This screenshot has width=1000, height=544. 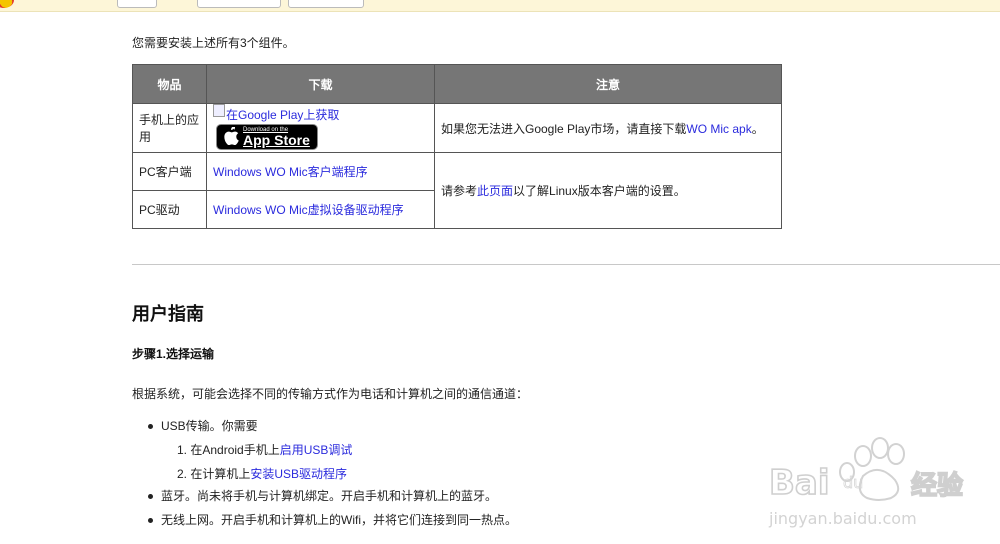 What do you see at coordinates (564, 128) in the screenshot?
I see `note-prefix: 如果您无法进入Google Play市场，请直接下载` at bounding box center [564, 128].